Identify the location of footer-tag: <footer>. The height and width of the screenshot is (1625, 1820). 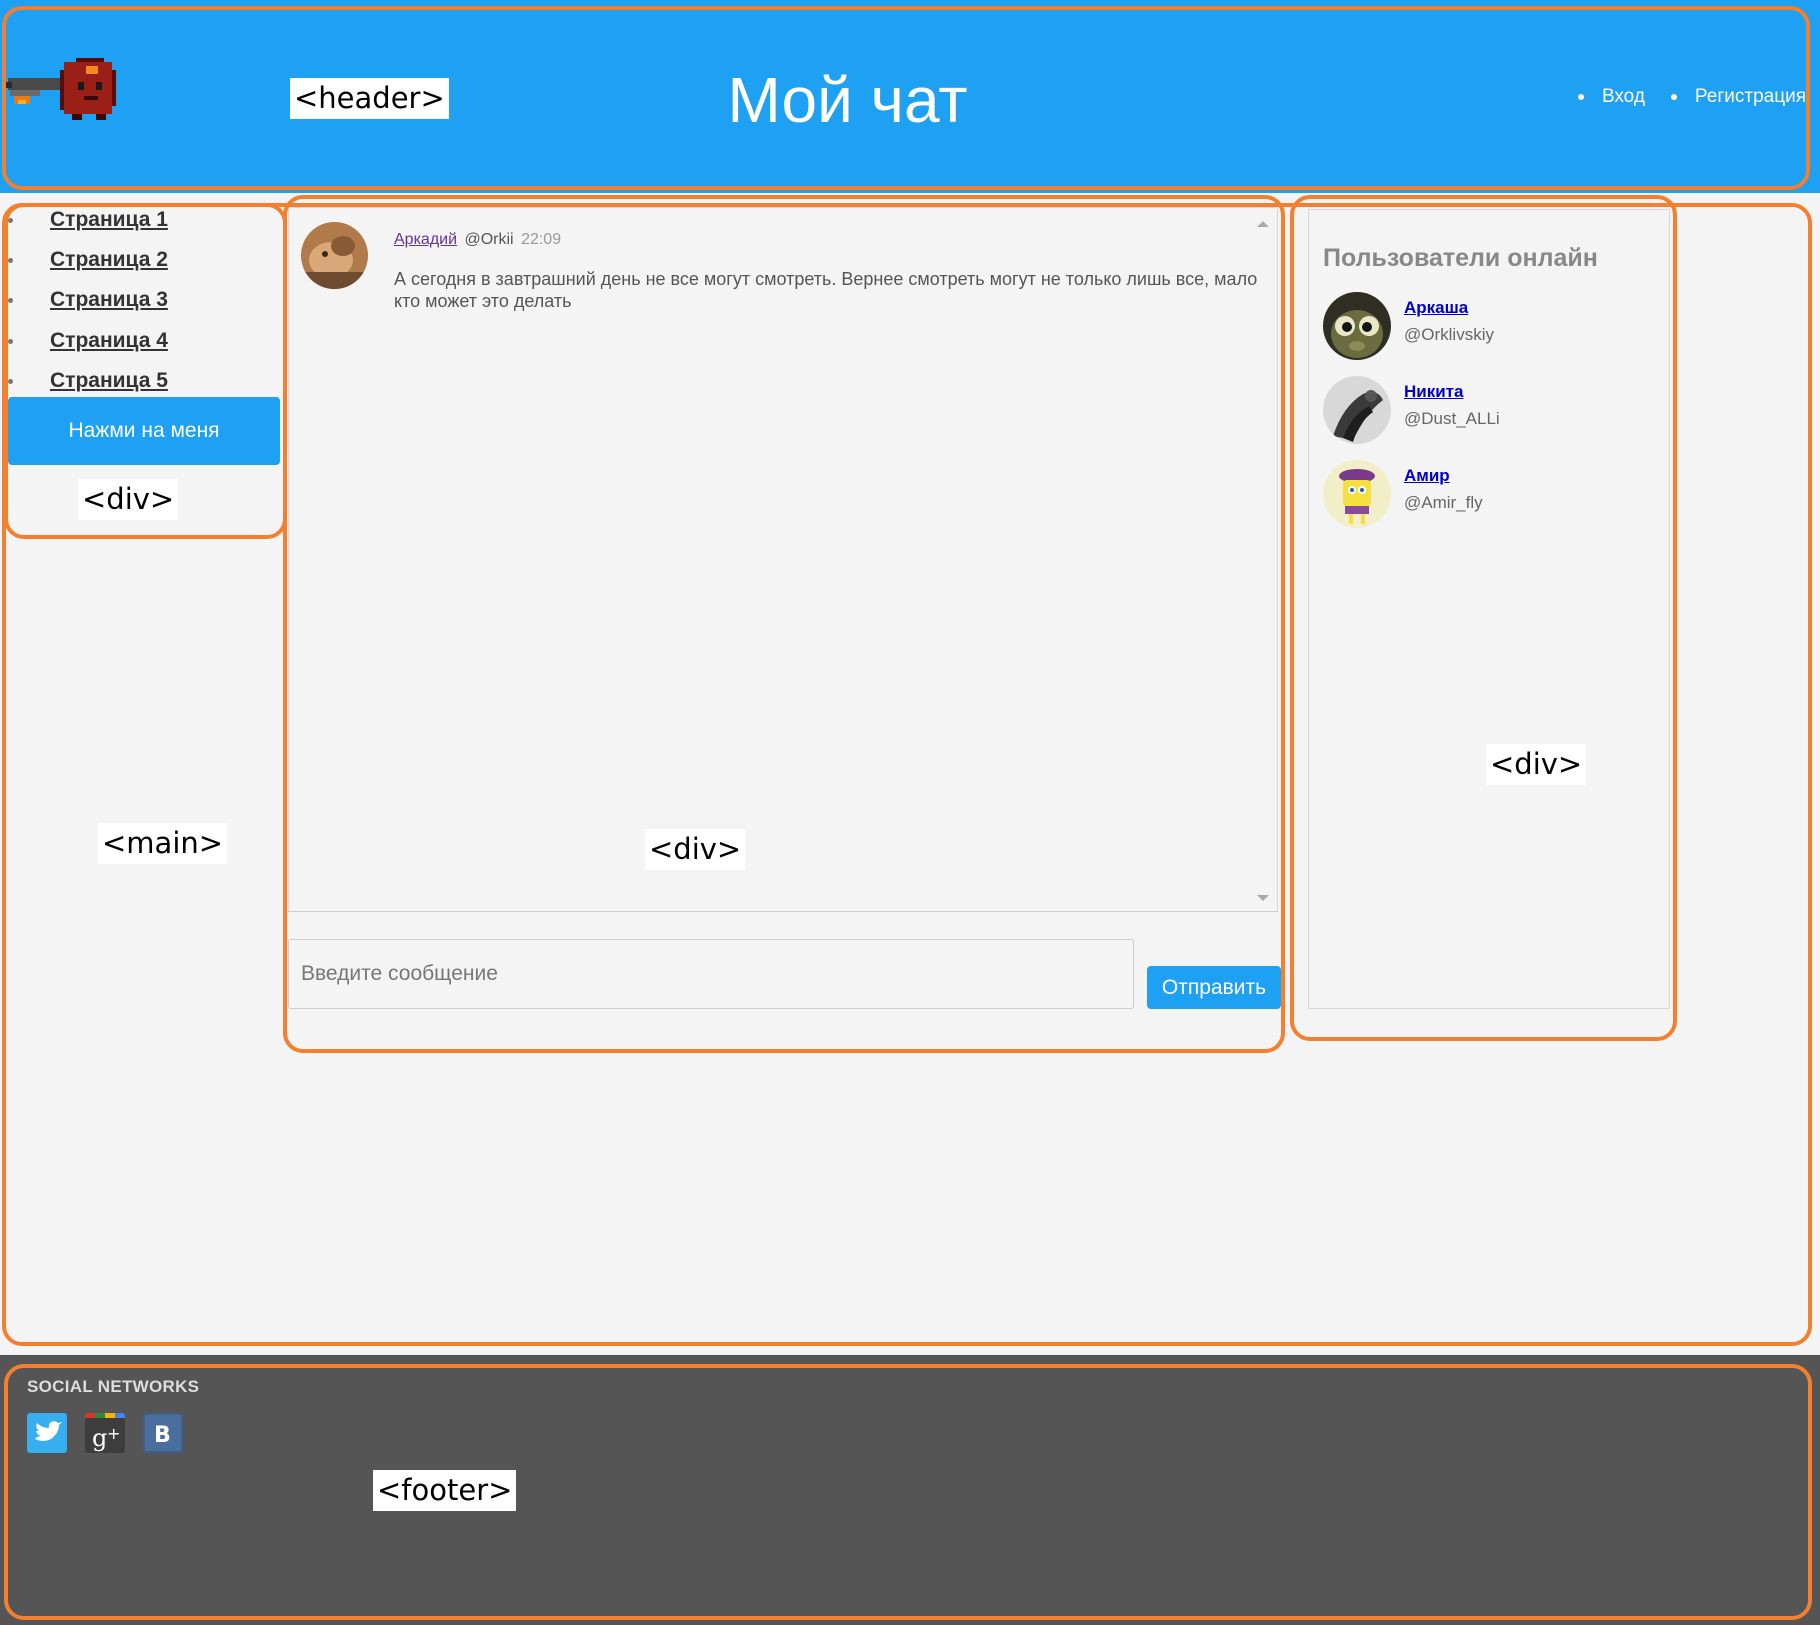
(445, 1490).